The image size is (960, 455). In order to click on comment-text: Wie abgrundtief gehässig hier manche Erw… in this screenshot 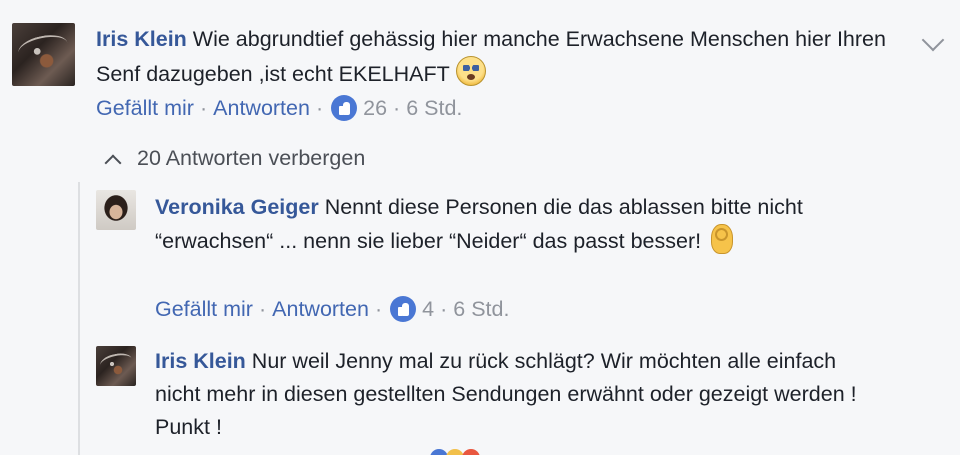, I will do `click(491, 56)`.